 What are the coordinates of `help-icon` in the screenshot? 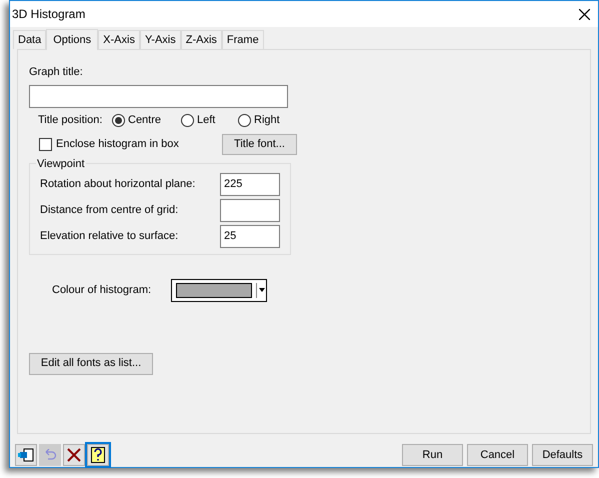 It's located at (98, 455).